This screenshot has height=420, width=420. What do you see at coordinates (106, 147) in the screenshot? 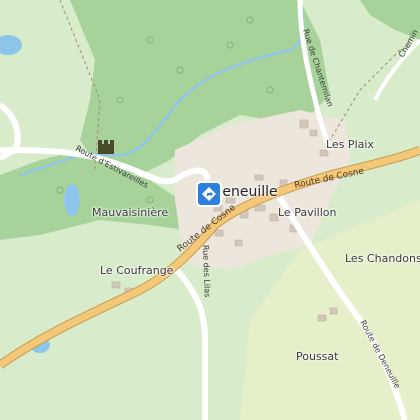
I see `castle-icon` at bounding box center [106, 147].